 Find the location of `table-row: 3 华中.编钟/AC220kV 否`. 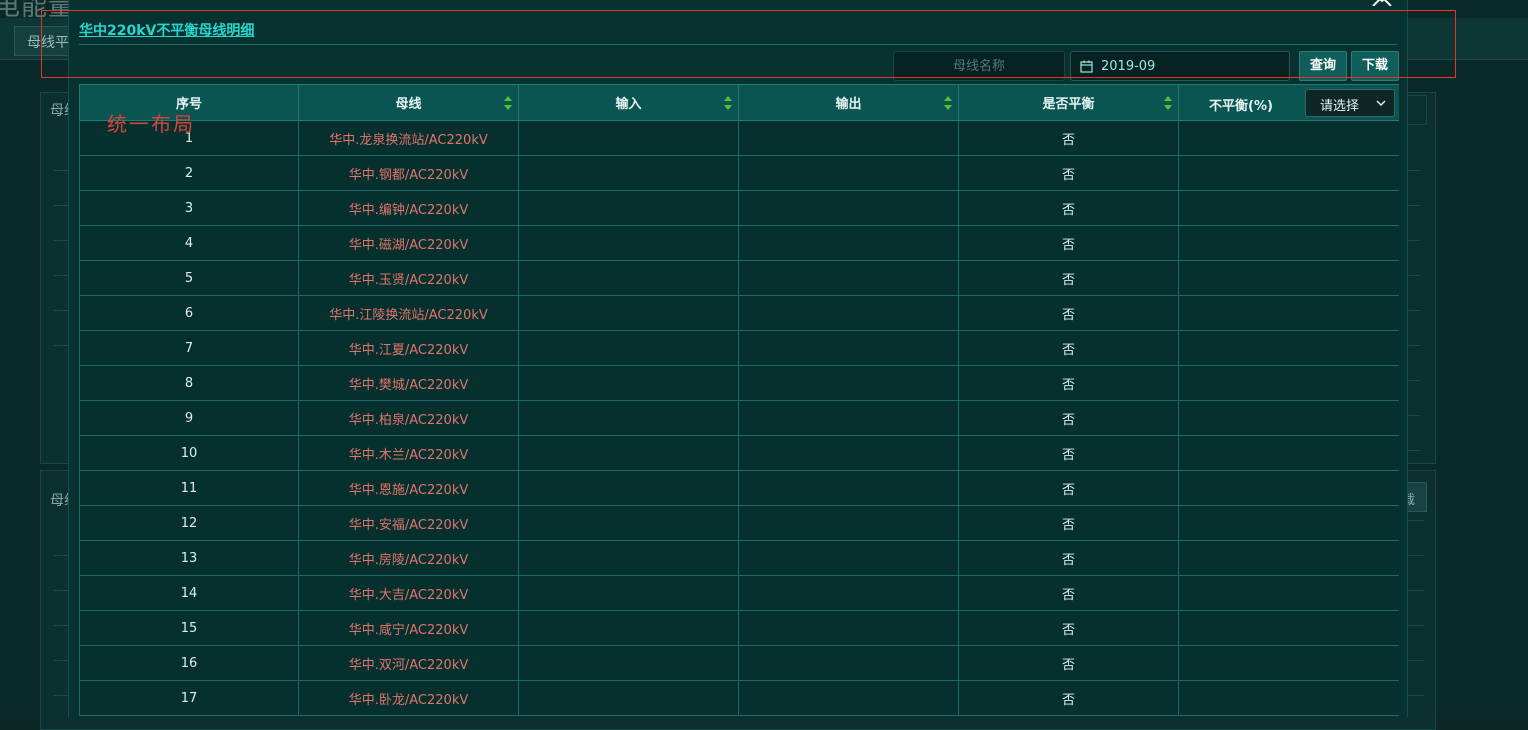

table-row: 3 华中.编钟/AC220kV 否 is located at coordinates (739, 208).